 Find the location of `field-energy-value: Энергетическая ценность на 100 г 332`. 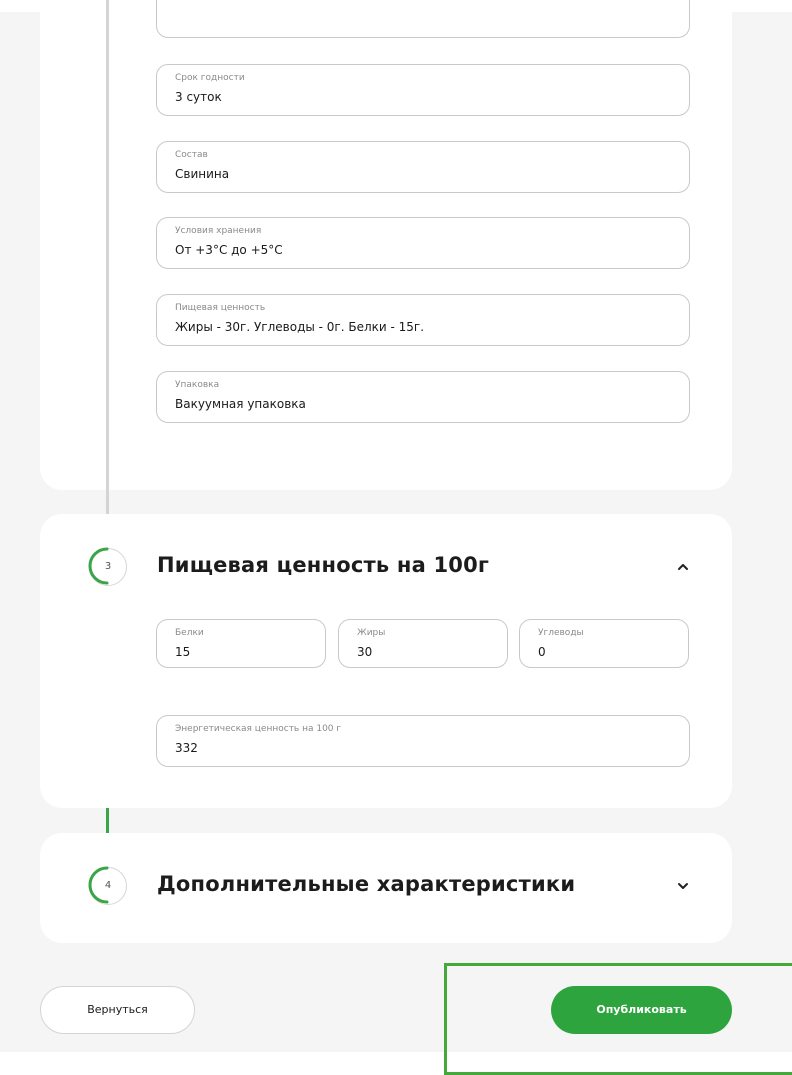

field-energy-value: Энергетическая ценность на 100 г 332 is located at coordinates (423, 741).